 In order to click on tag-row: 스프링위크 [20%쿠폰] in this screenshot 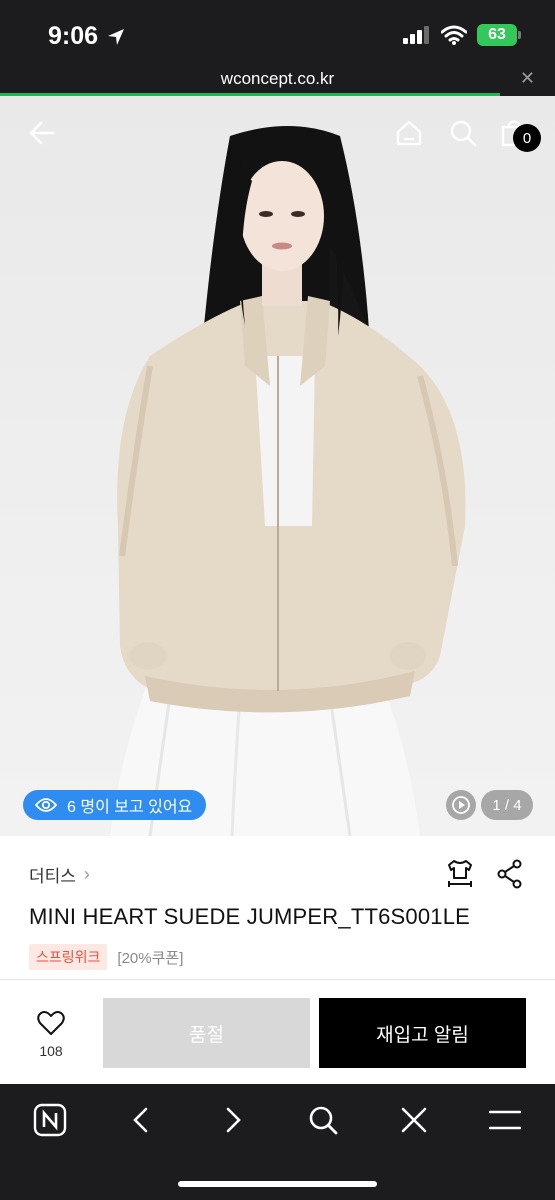, I will do `click(106, 957)`.